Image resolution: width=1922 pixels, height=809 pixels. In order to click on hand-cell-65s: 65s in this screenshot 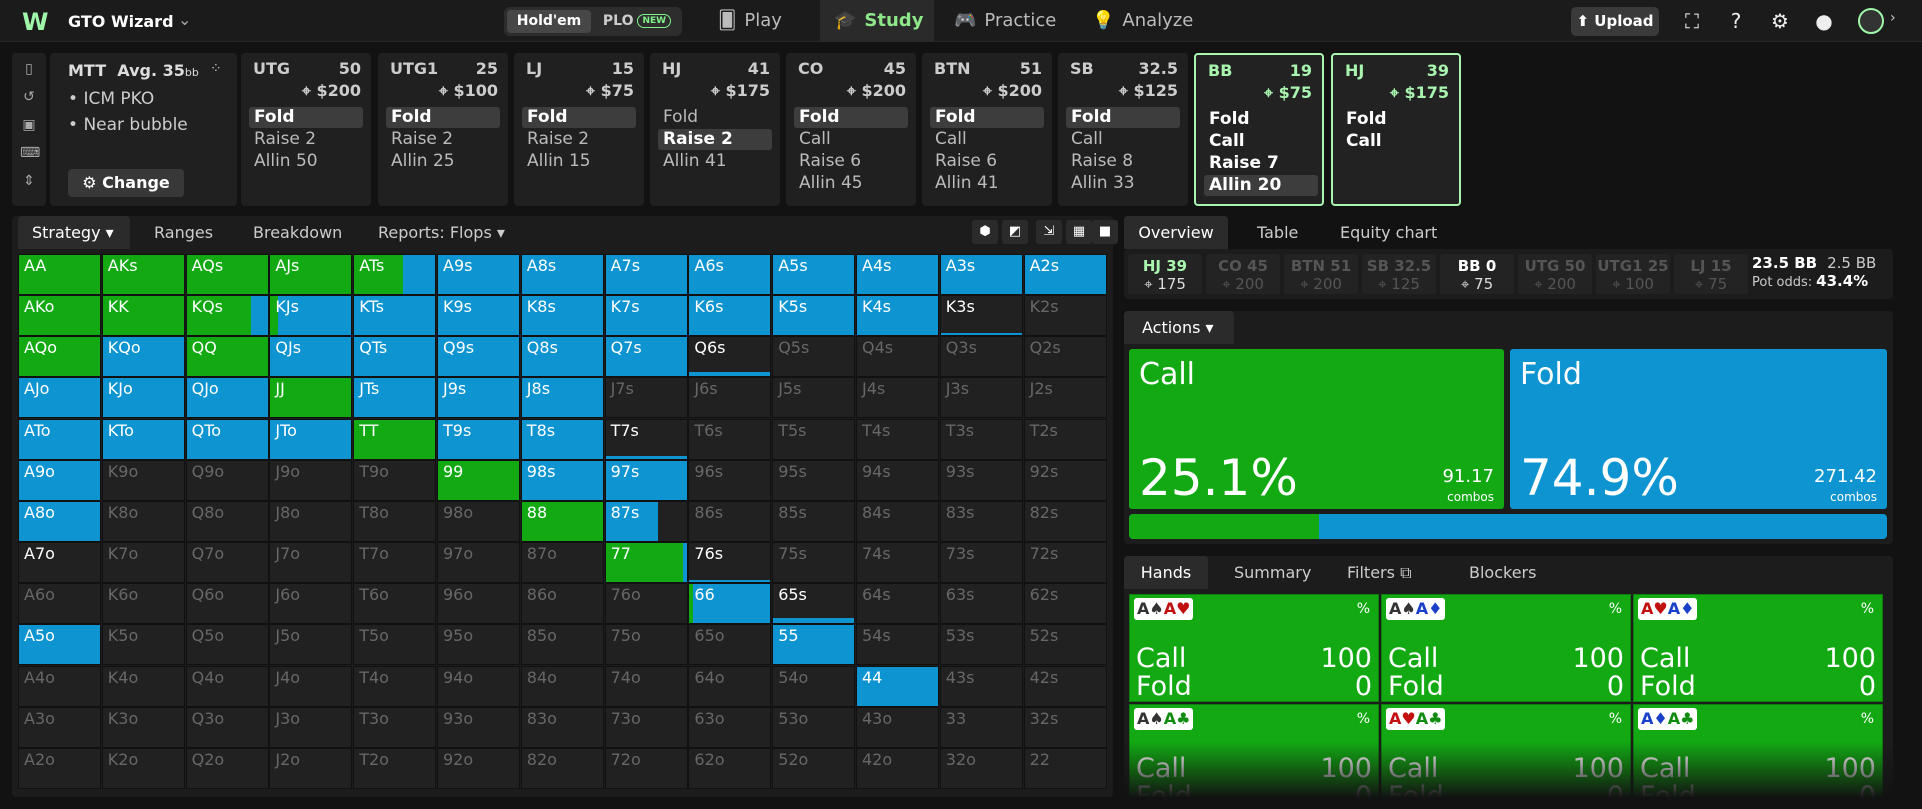, I will do `click(814, 604)`.